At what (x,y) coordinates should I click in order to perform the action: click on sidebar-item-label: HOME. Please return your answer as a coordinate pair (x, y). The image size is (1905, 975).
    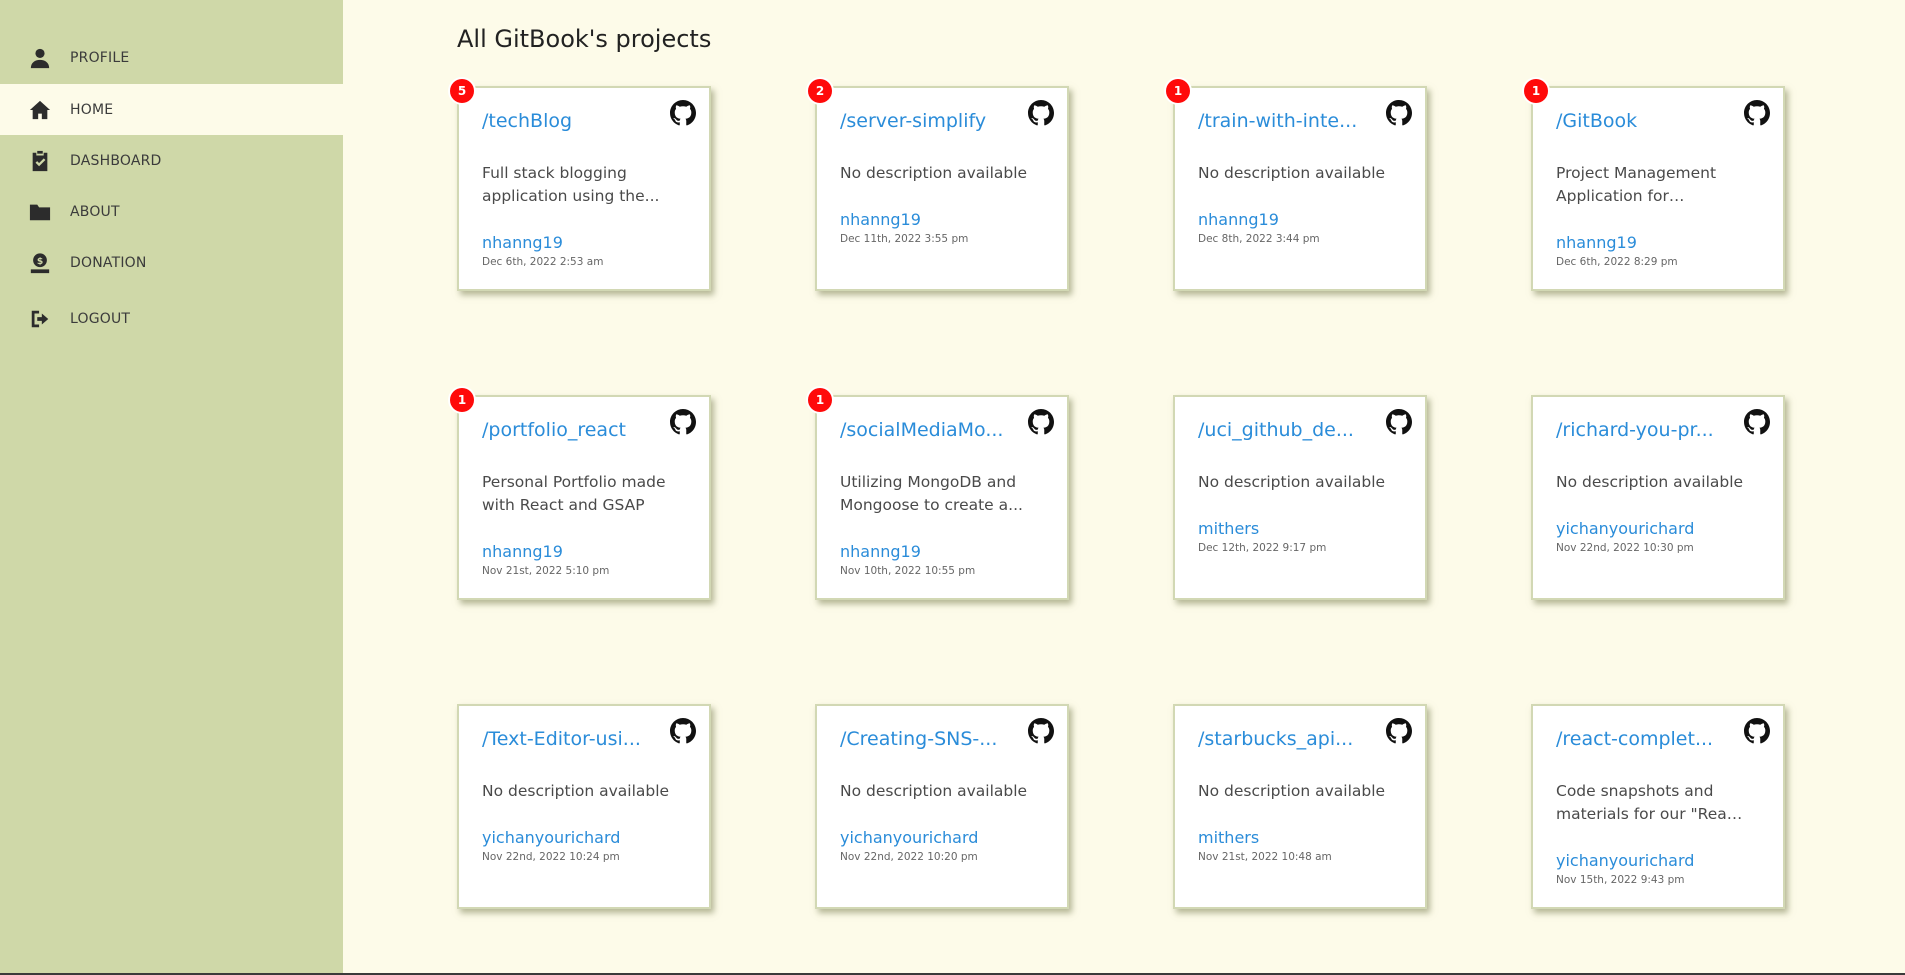
    Looking at the image, I should click on (92, 109).